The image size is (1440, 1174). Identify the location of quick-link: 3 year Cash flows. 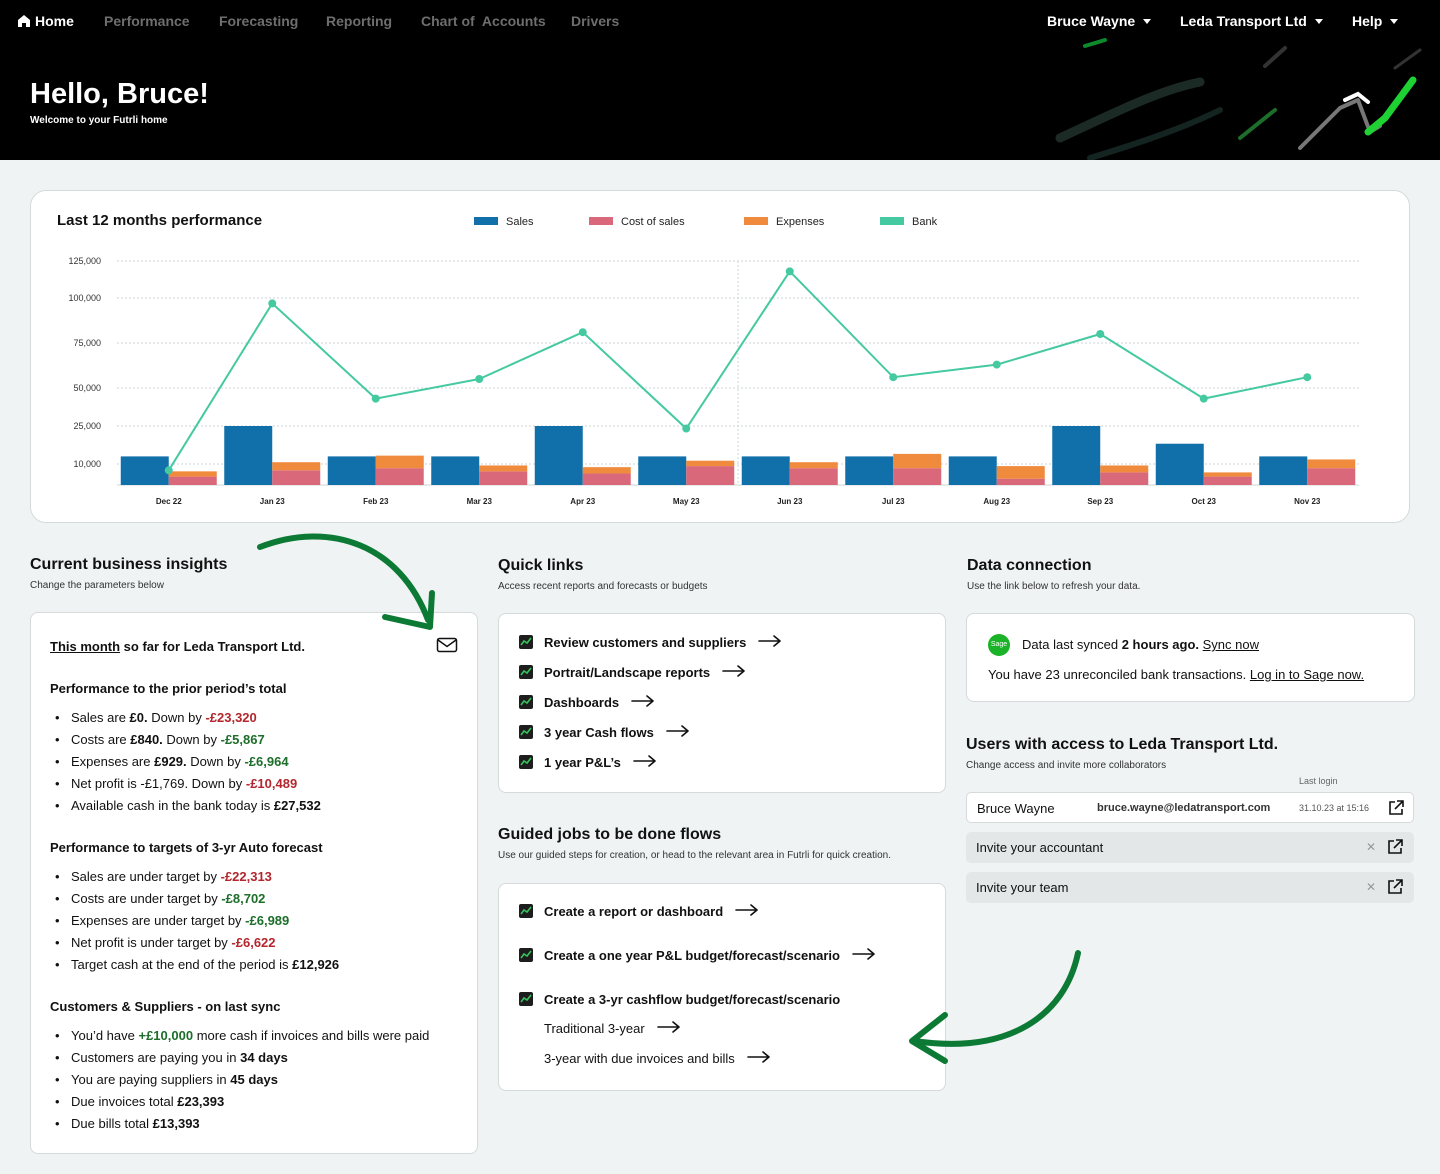
(604, 732).